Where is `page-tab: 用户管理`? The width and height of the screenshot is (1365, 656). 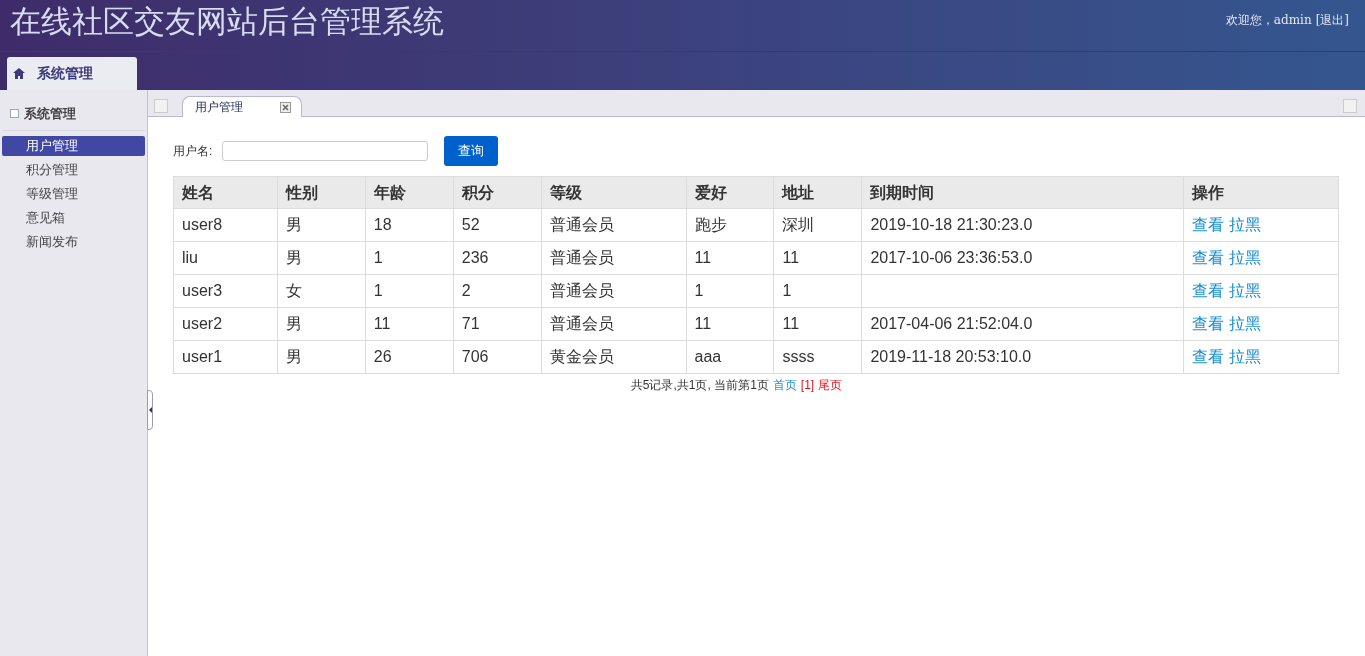 page-tab: 用户管理 is located at coordinates (242, 106).